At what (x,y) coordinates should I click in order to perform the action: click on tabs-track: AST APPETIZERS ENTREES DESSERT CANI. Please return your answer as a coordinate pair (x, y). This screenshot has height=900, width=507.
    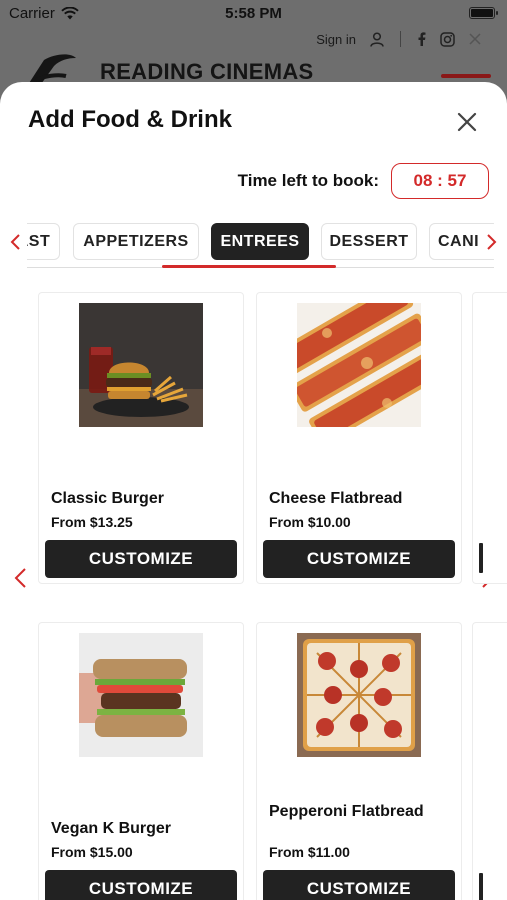
    Looking at the image, I should click on (260, 243).